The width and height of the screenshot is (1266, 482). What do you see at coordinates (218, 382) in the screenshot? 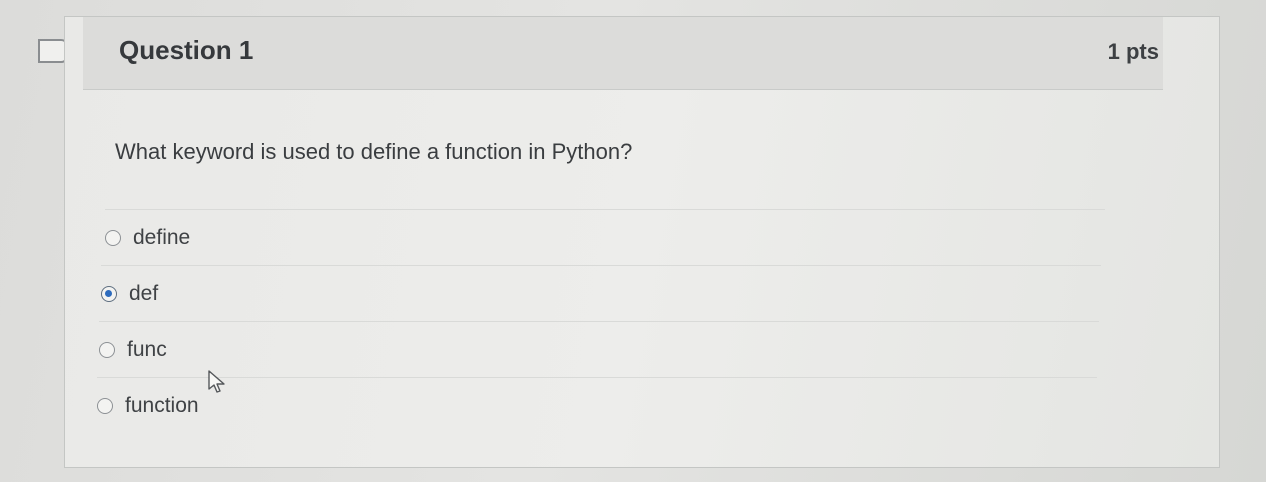
I see `mouse-pointer-icon` at bounding box center [218, 382].